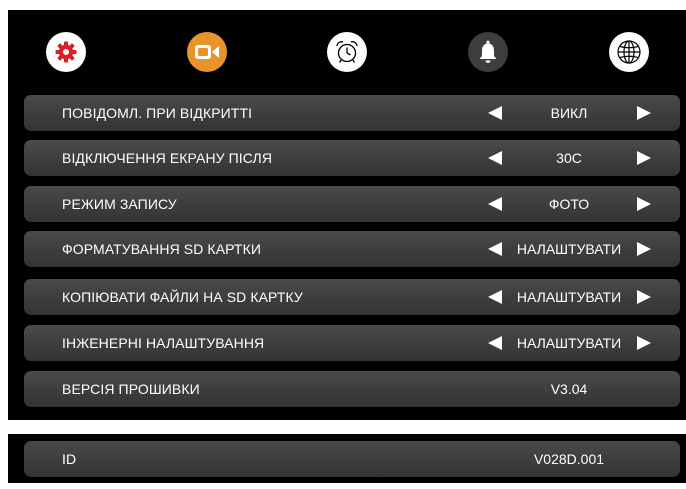  Describe the element at coordinates (569, 459) in the screenshot. I see `device-id-value: V028D.001` at that location.